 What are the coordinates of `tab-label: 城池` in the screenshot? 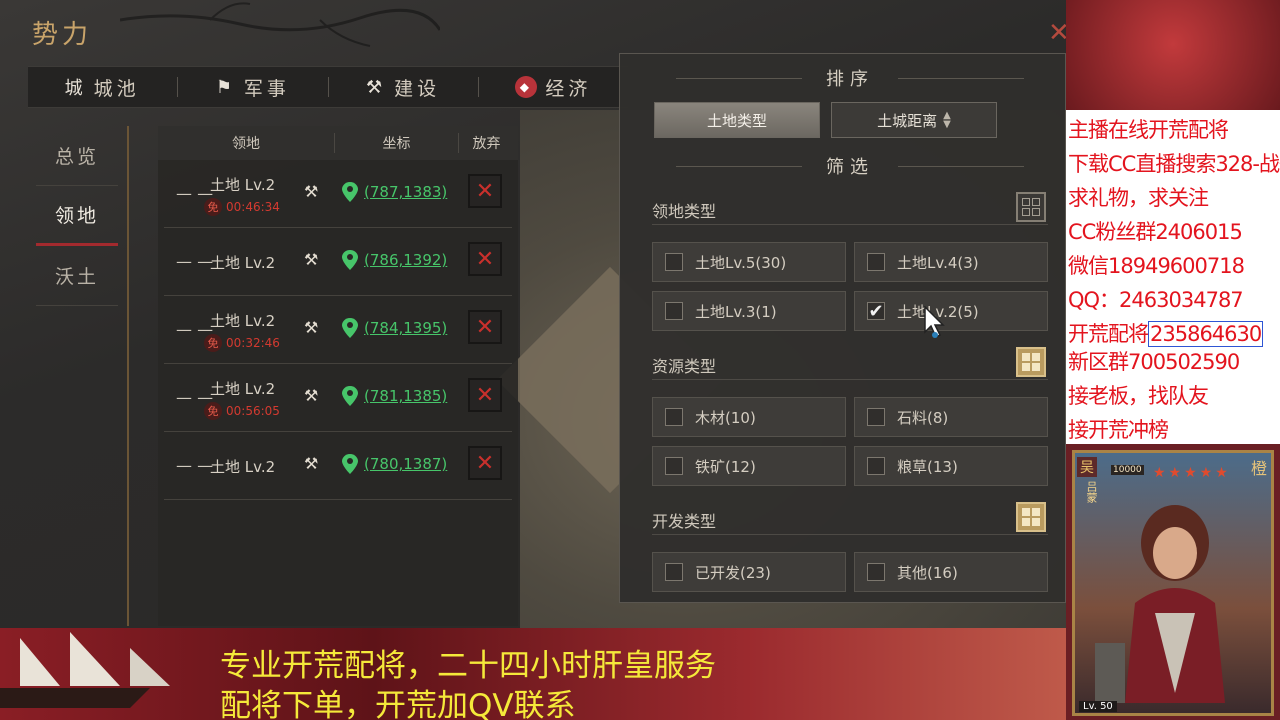 It's located at (116, 88).